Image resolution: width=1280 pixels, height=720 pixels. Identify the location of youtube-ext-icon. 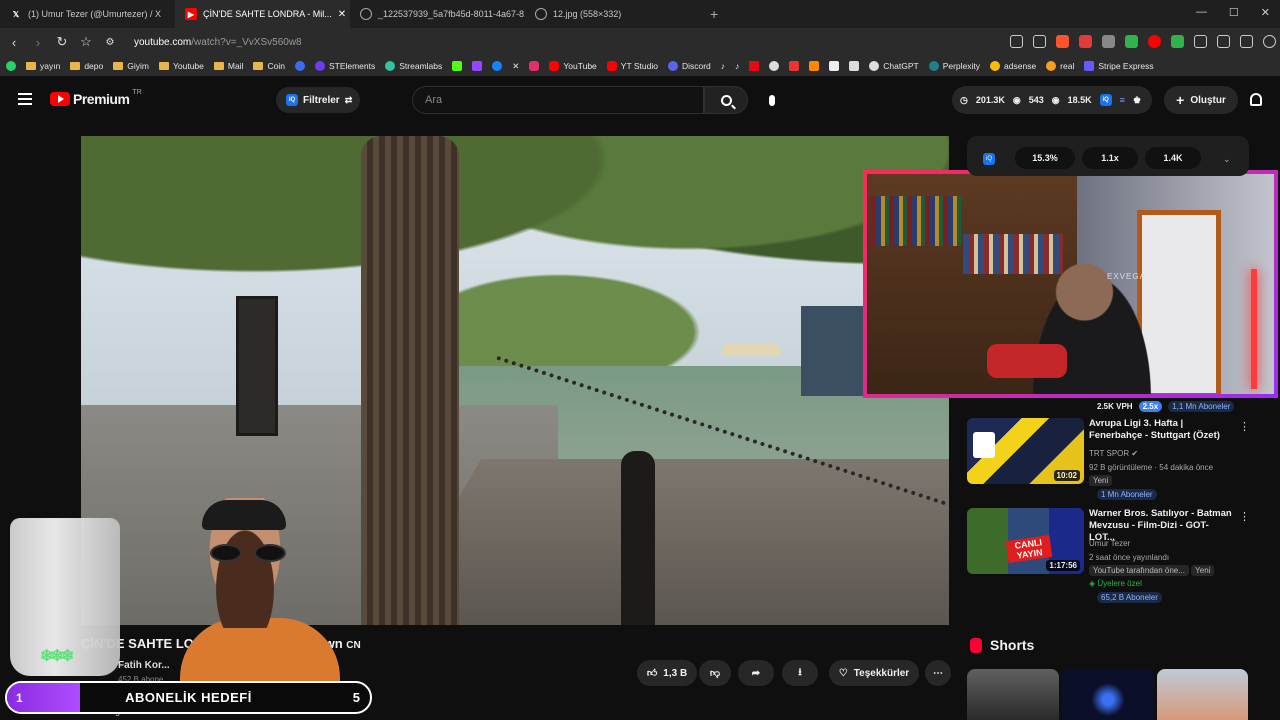
(1154, 41).